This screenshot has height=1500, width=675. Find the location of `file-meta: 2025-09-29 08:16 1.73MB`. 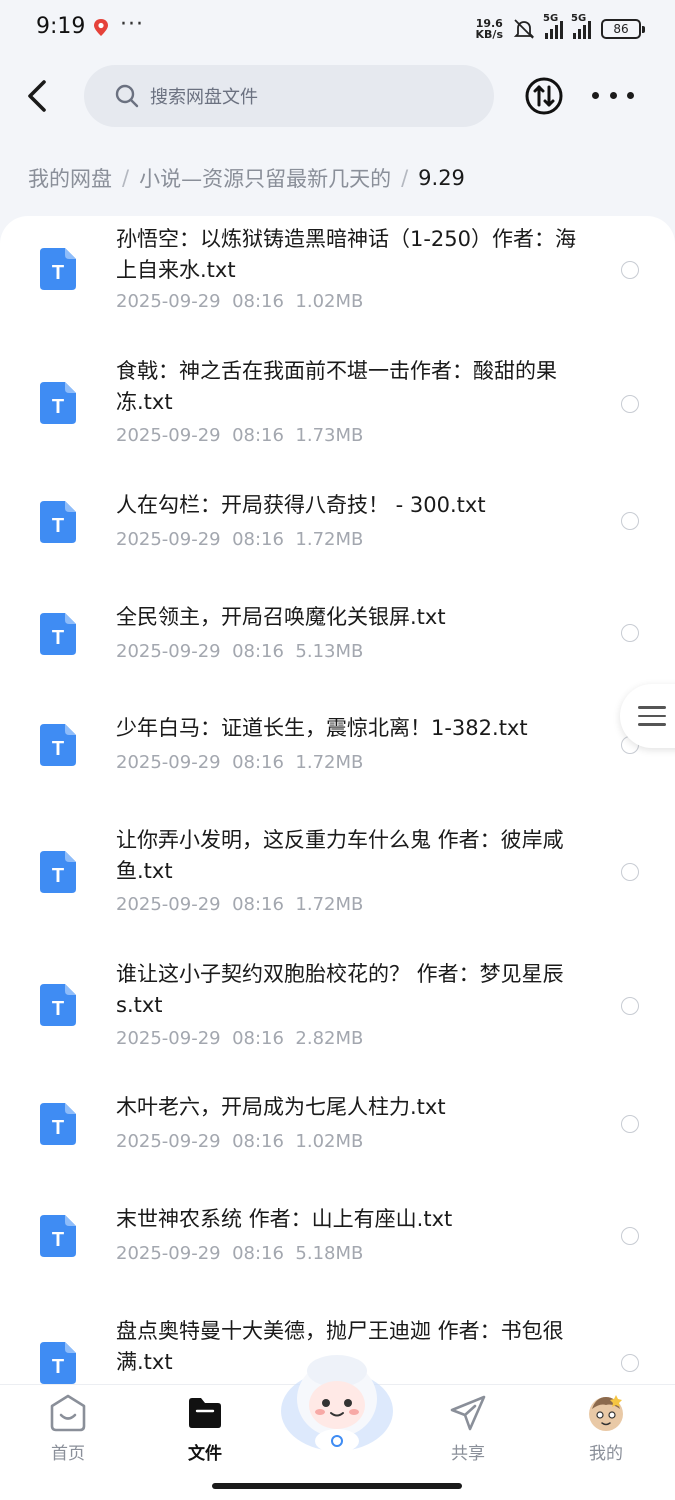

file-meta: 2025-09-29 08:16 1.73MB is located at coordinates (239, 435).